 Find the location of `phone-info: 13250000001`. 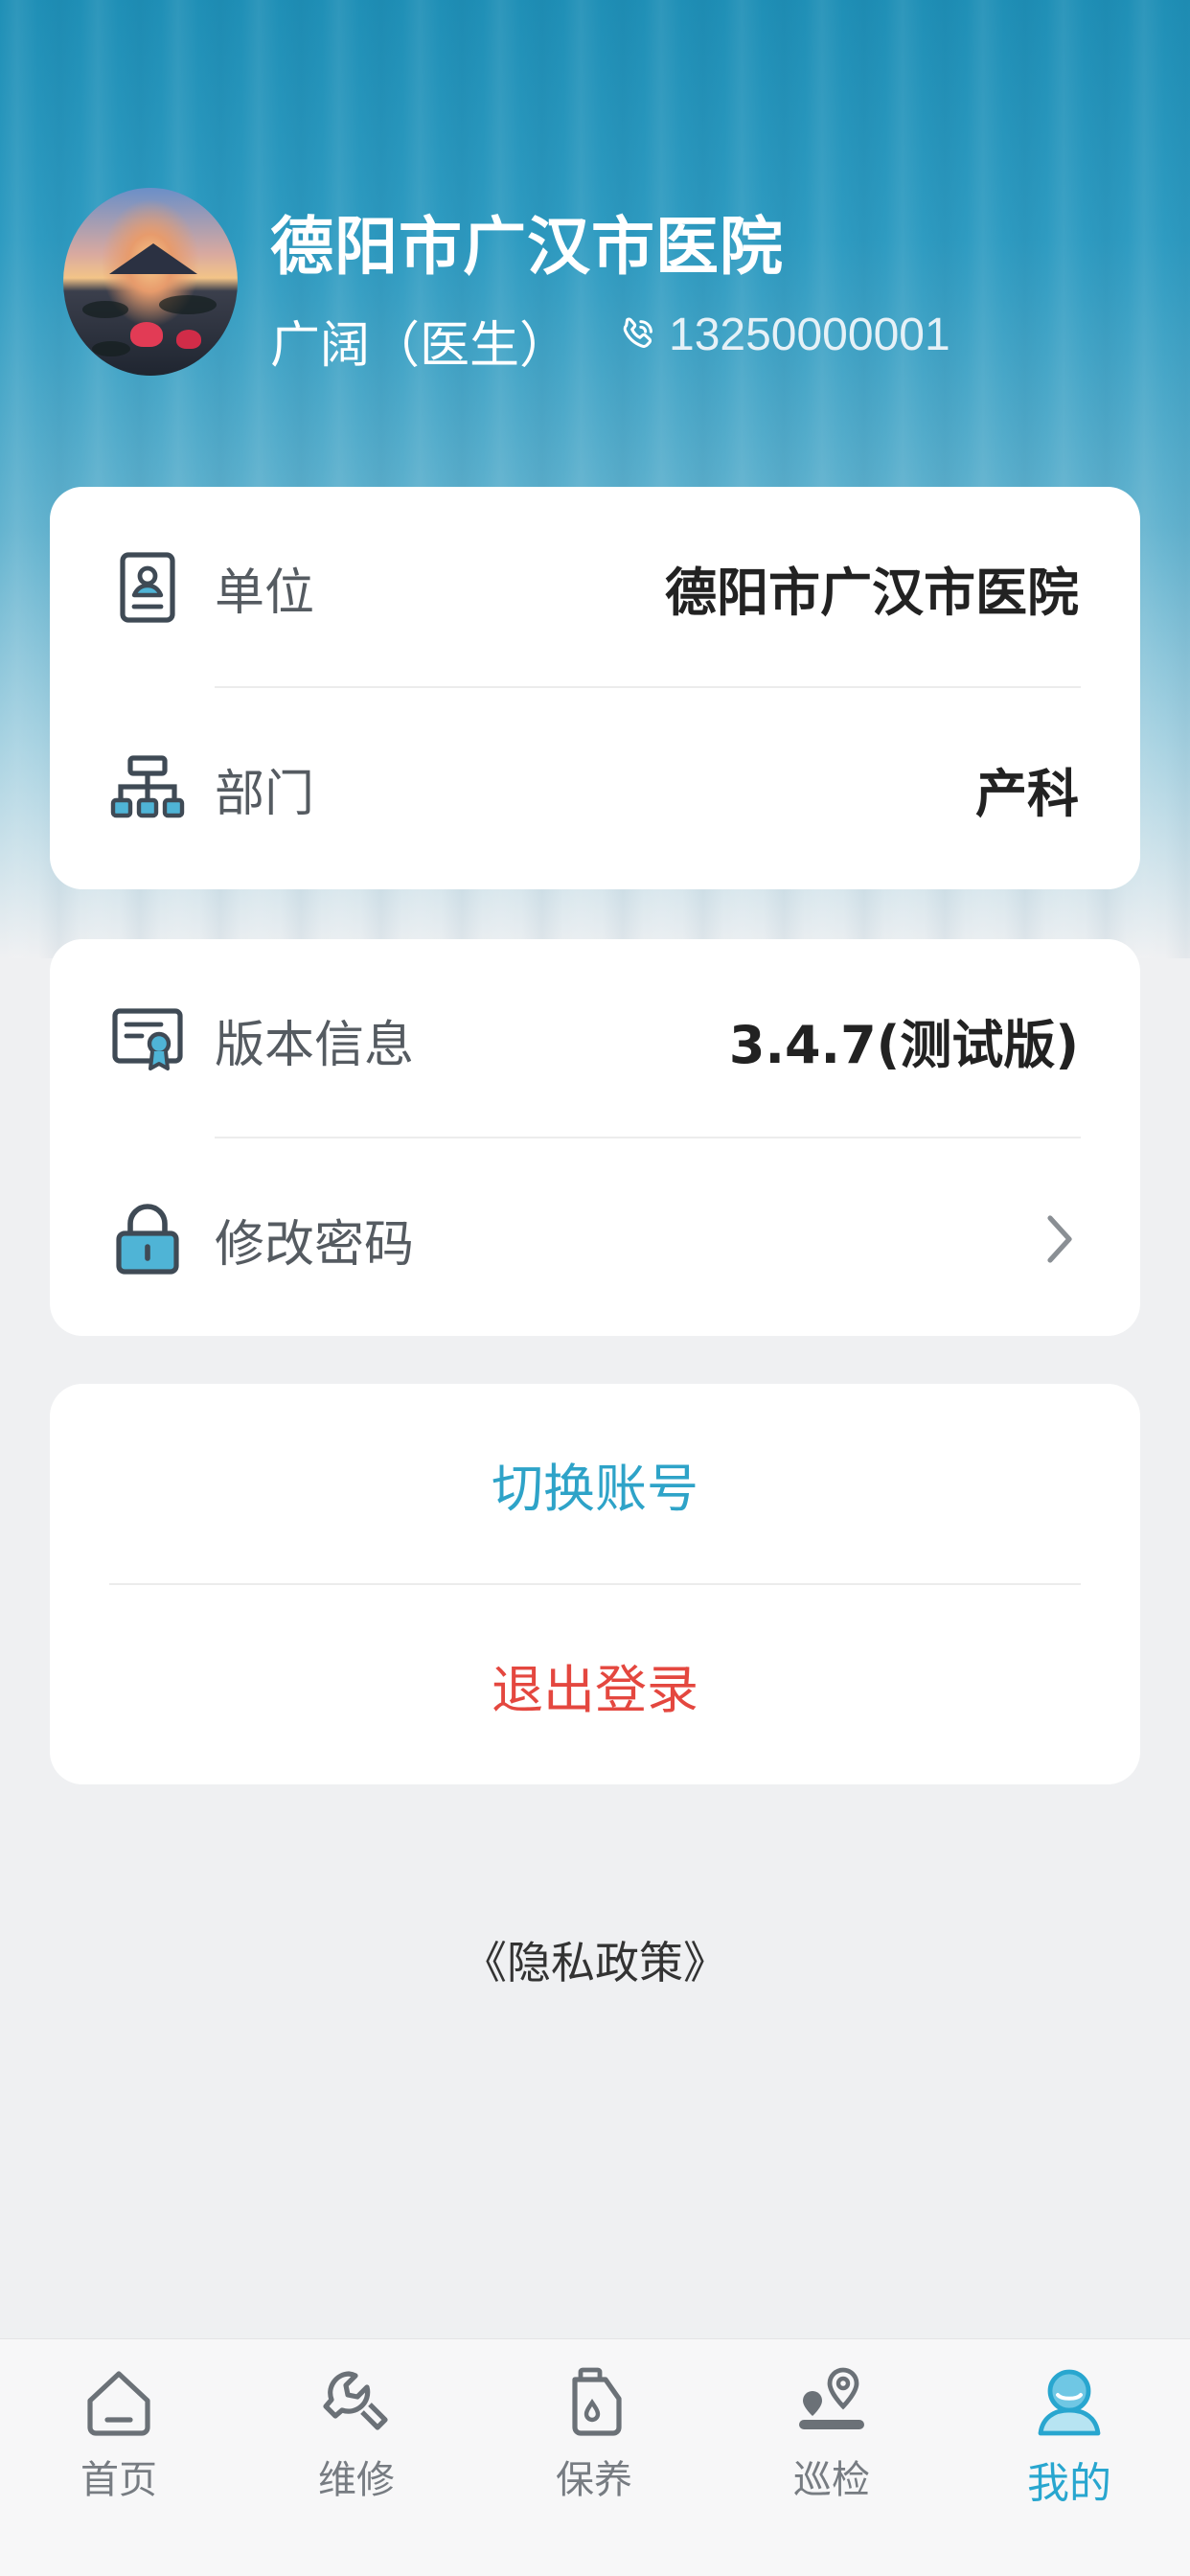

phone-info: 13250000001 is located at coordinates (782, 335).